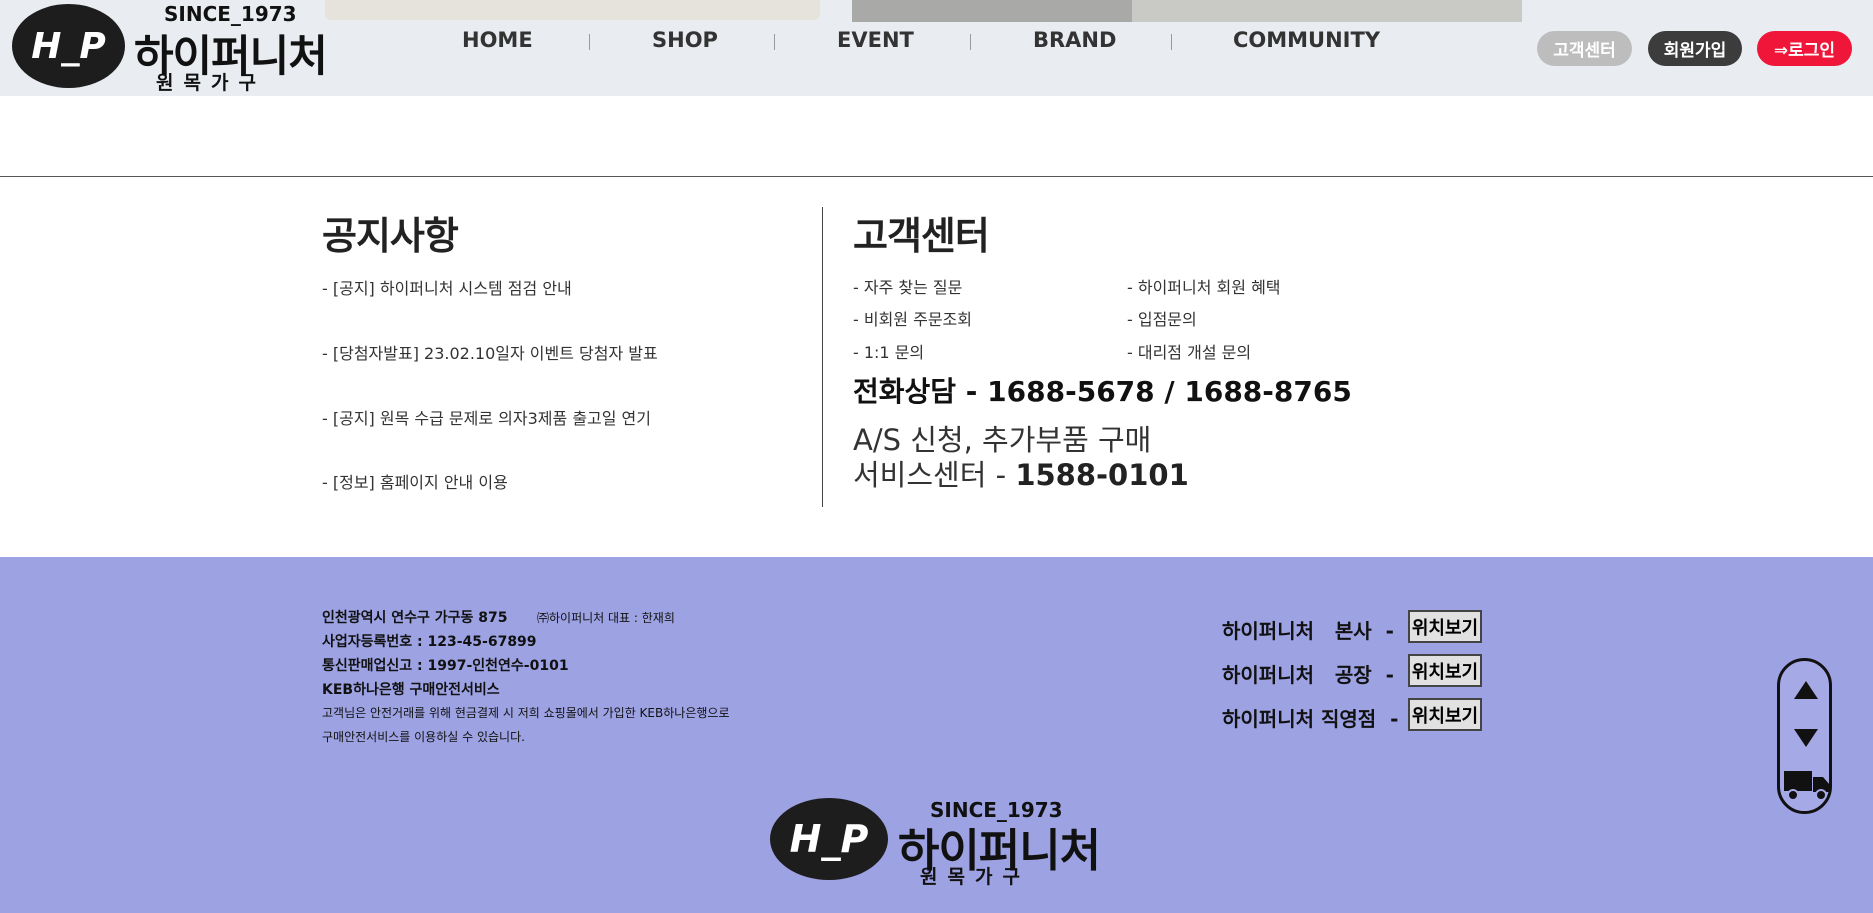  I want to click on triangle-down-icon, so click(1806, 738).